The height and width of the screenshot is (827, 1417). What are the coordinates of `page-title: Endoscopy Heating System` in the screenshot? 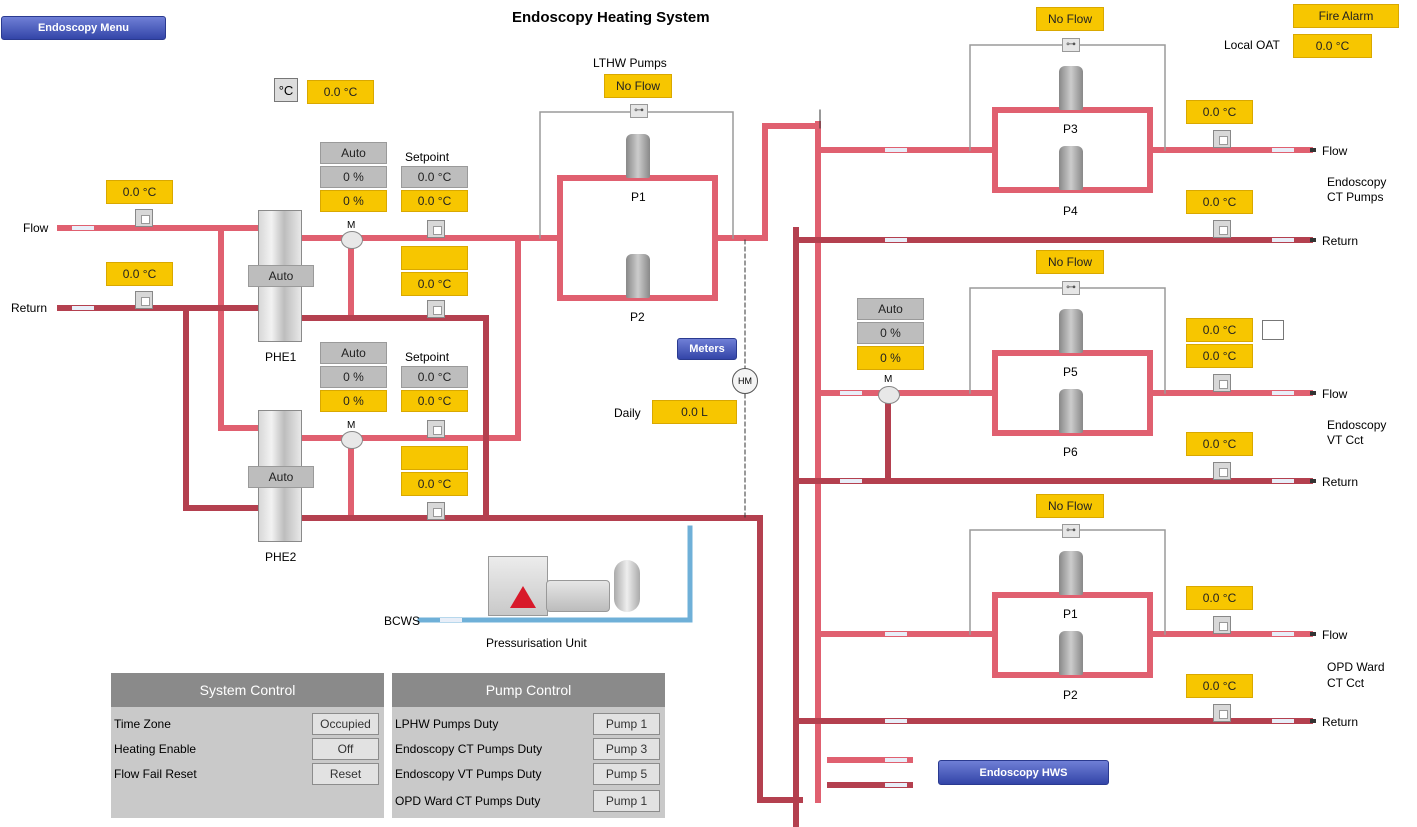 It's located at (611, 17).